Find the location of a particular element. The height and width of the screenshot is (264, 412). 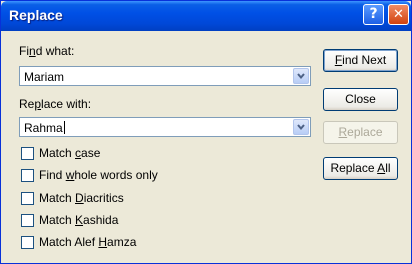

replace-with-label: Replace with: is located at coordinates (55, 104).